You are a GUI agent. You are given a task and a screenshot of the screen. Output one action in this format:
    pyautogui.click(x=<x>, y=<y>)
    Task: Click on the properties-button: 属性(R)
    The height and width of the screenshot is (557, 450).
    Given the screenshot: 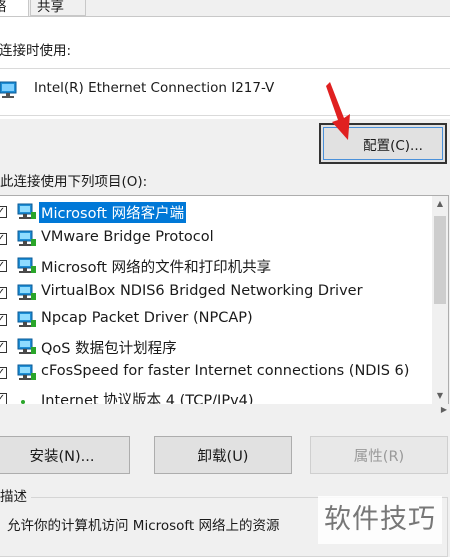 What is the action you would take?
    pyautogui.click(x=379, y=455)
    